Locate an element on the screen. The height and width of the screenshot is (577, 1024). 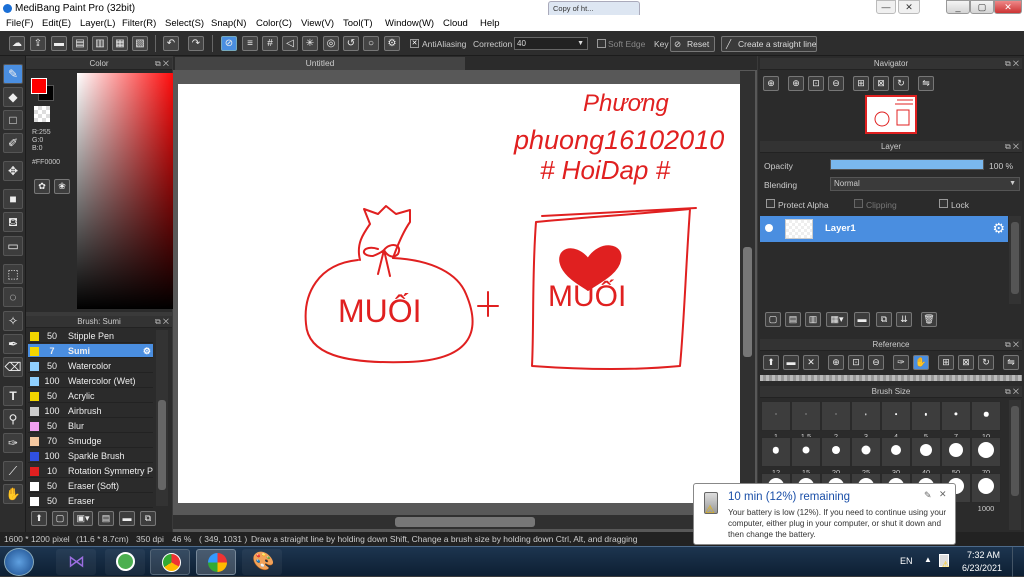
taskbar-medibang is located at coordinates (216, 562).